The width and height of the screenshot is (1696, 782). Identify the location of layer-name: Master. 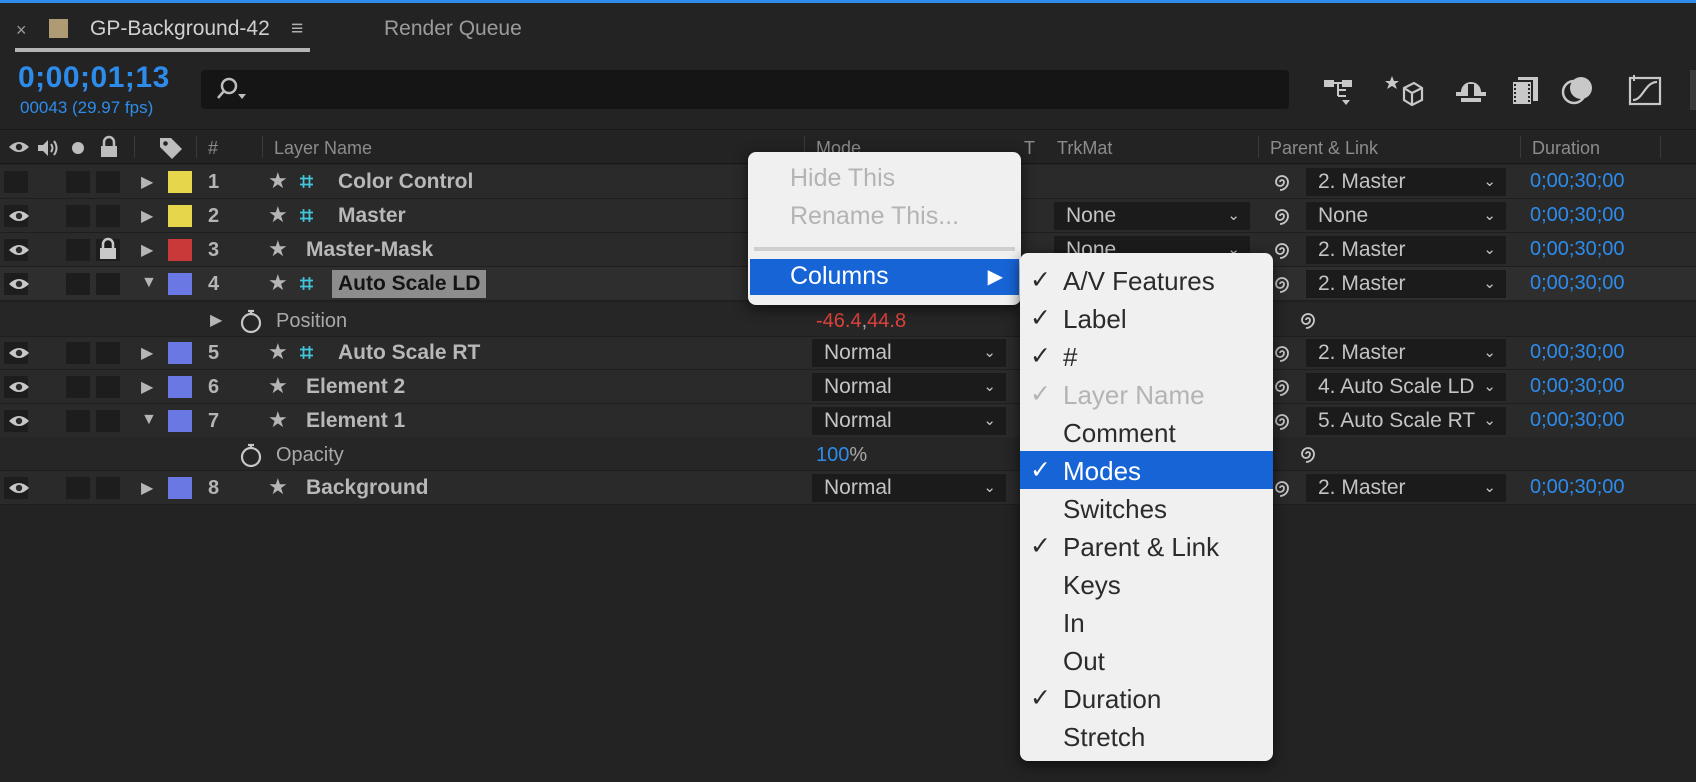
(372, 216).